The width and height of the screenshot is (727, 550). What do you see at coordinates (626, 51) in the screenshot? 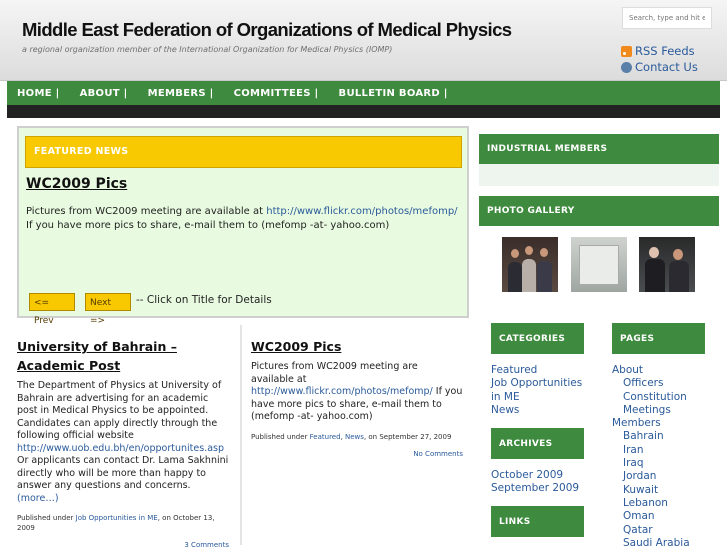
I see `rss-icon` at bounding box center [626, 51].